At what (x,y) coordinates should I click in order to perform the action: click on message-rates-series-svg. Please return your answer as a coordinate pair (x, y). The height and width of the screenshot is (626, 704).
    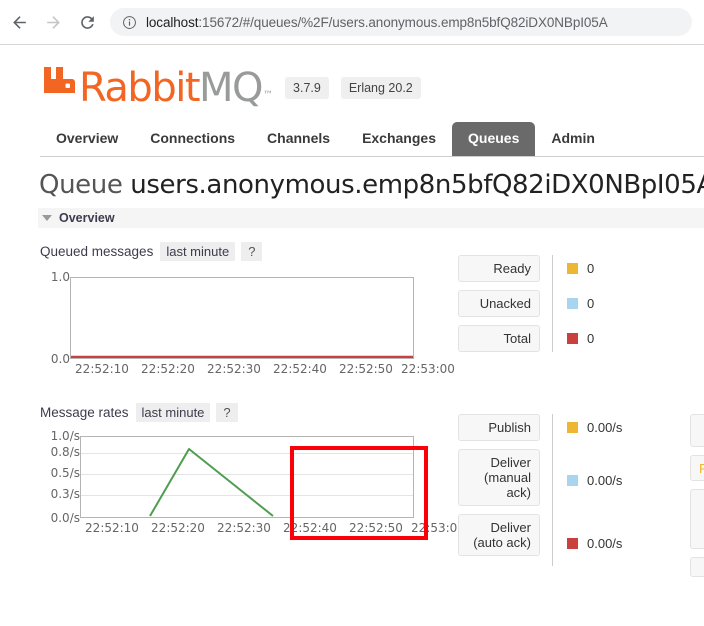
    Looking at the image, I should click on (211, 482).